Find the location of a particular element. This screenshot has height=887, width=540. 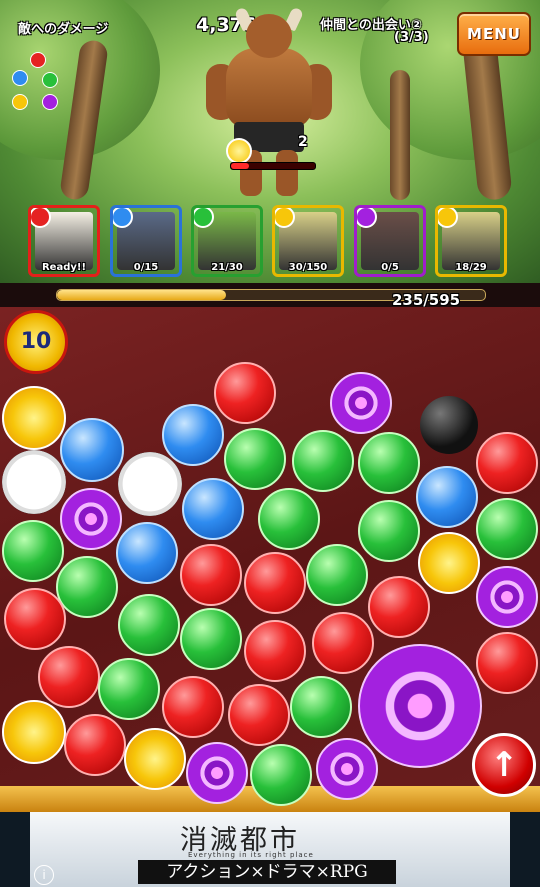

skill-charge-text: 0/15 is located at coordinates (146, 267).